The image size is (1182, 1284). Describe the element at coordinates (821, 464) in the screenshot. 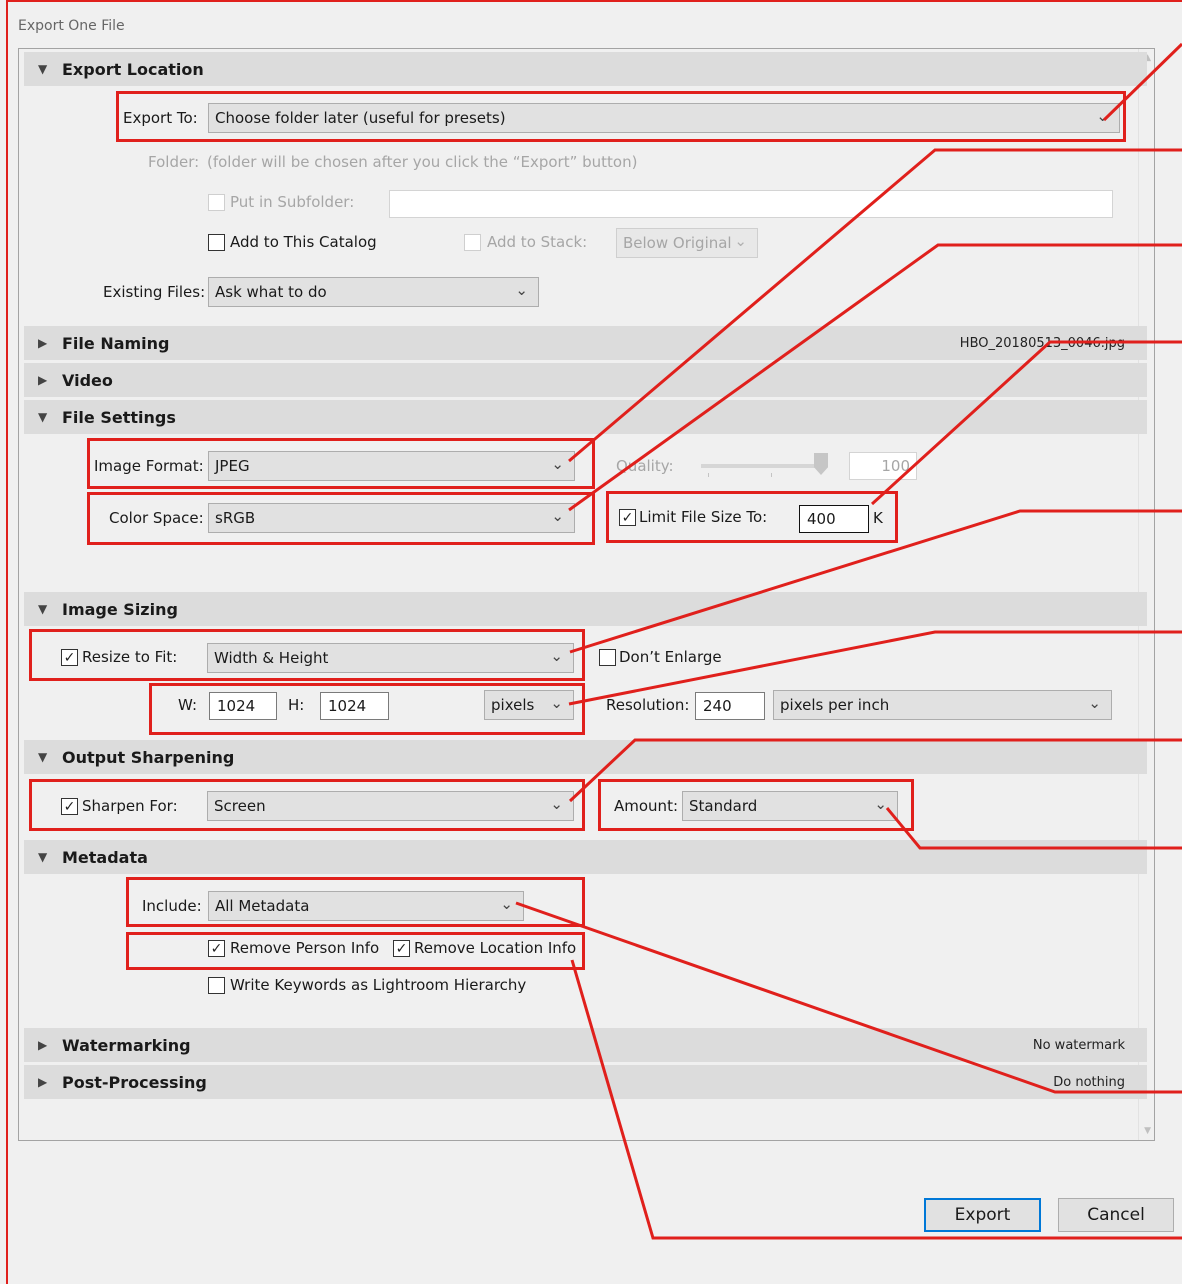

I see `quality-slider-thumb` at that location.